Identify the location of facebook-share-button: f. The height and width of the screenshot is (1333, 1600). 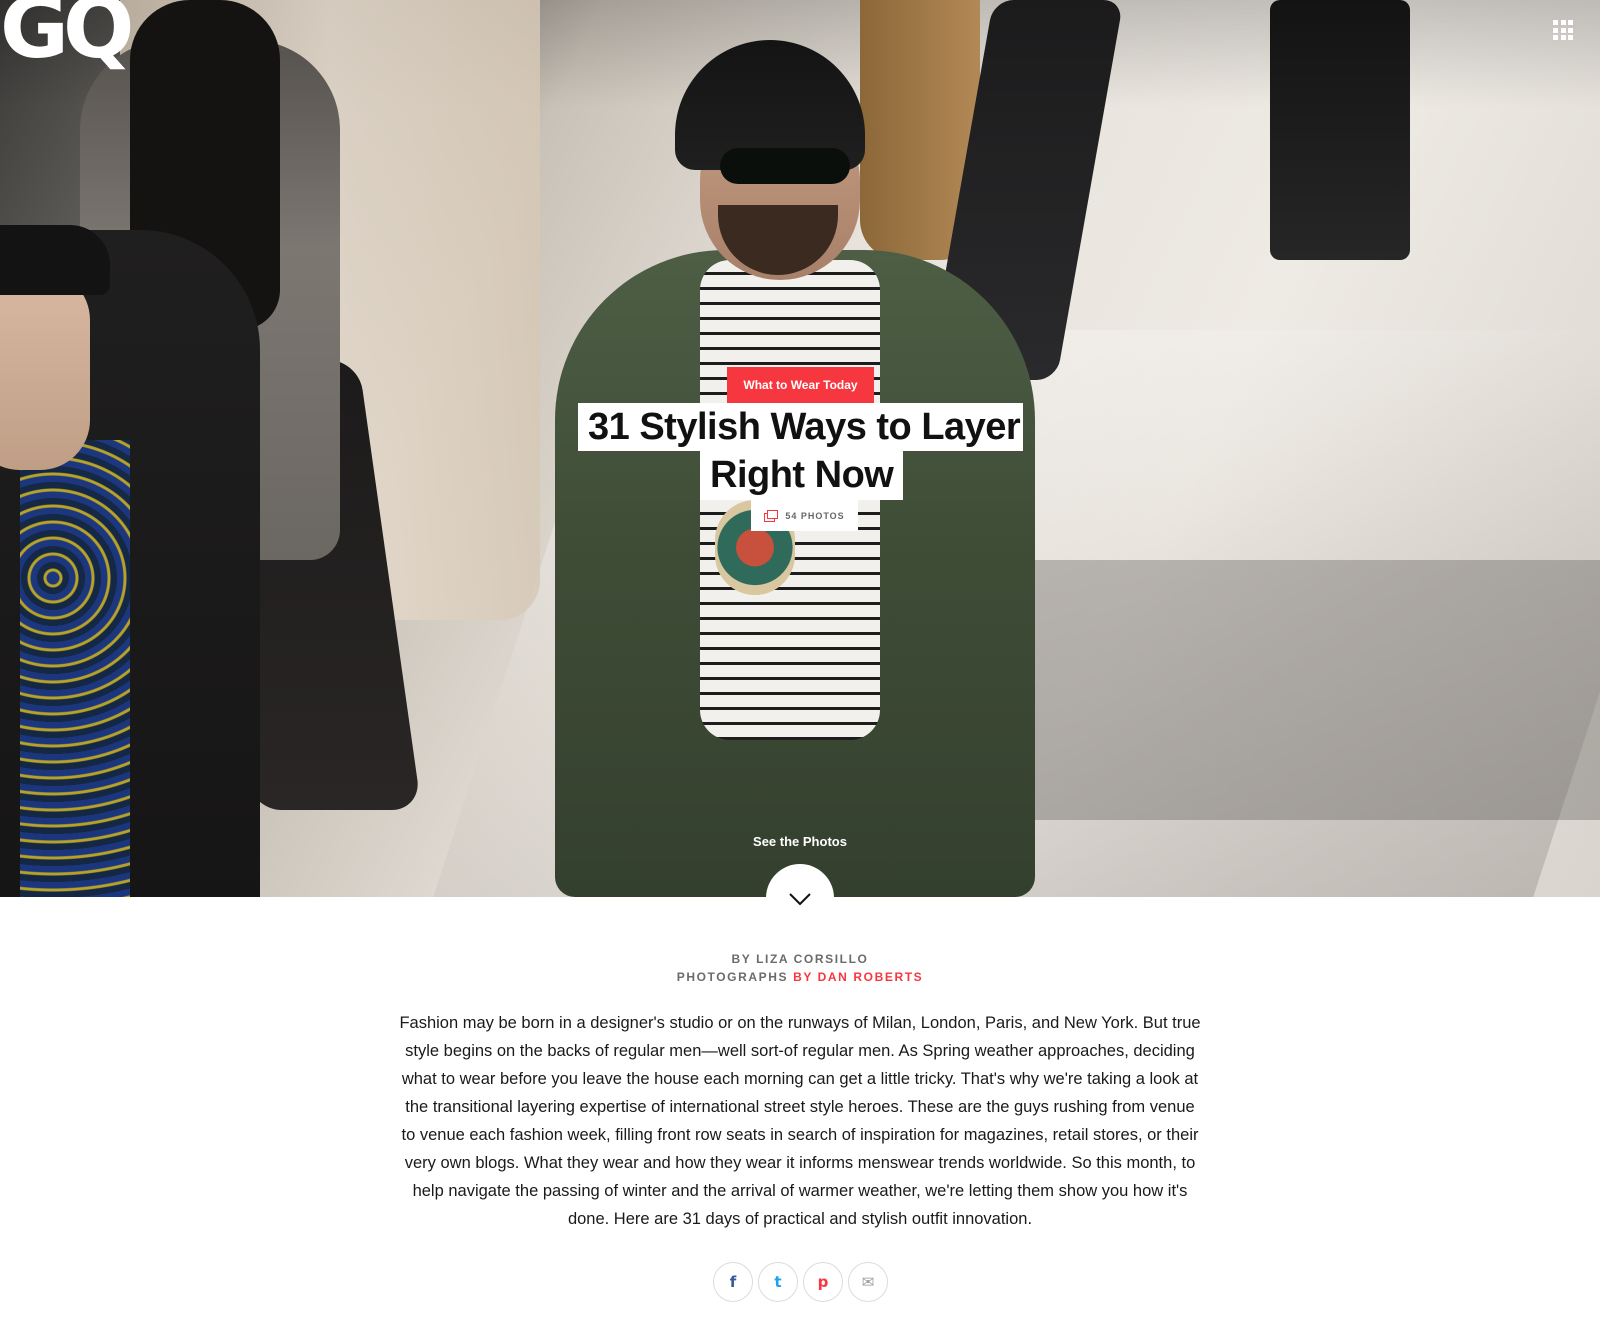
(733, 1282).